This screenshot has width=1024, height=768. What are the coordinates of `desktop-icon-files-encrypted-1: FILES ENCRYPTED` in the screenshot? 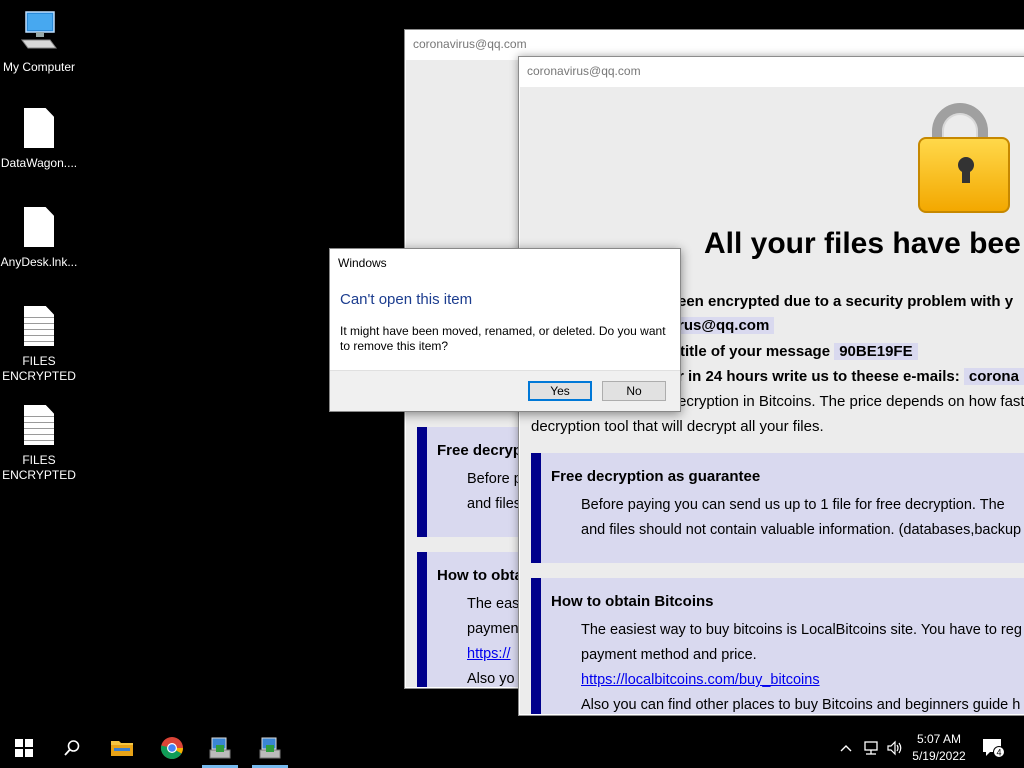 It's located at (39, 345).